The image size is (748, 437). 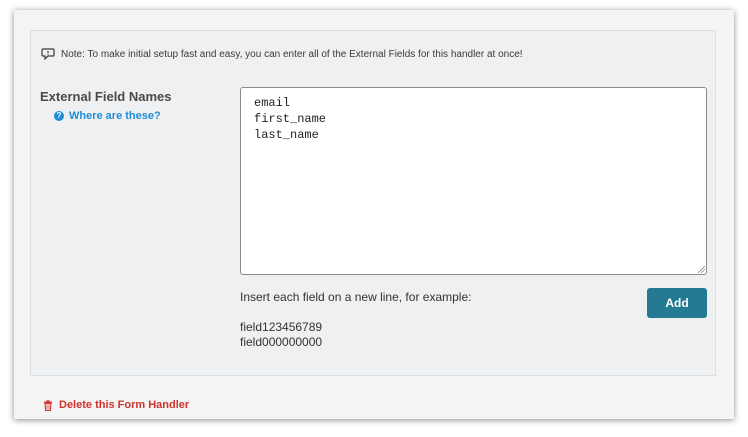 I want to click on delete-form-handler-link: Delete this Form Handler, so click(x=116, y=405).